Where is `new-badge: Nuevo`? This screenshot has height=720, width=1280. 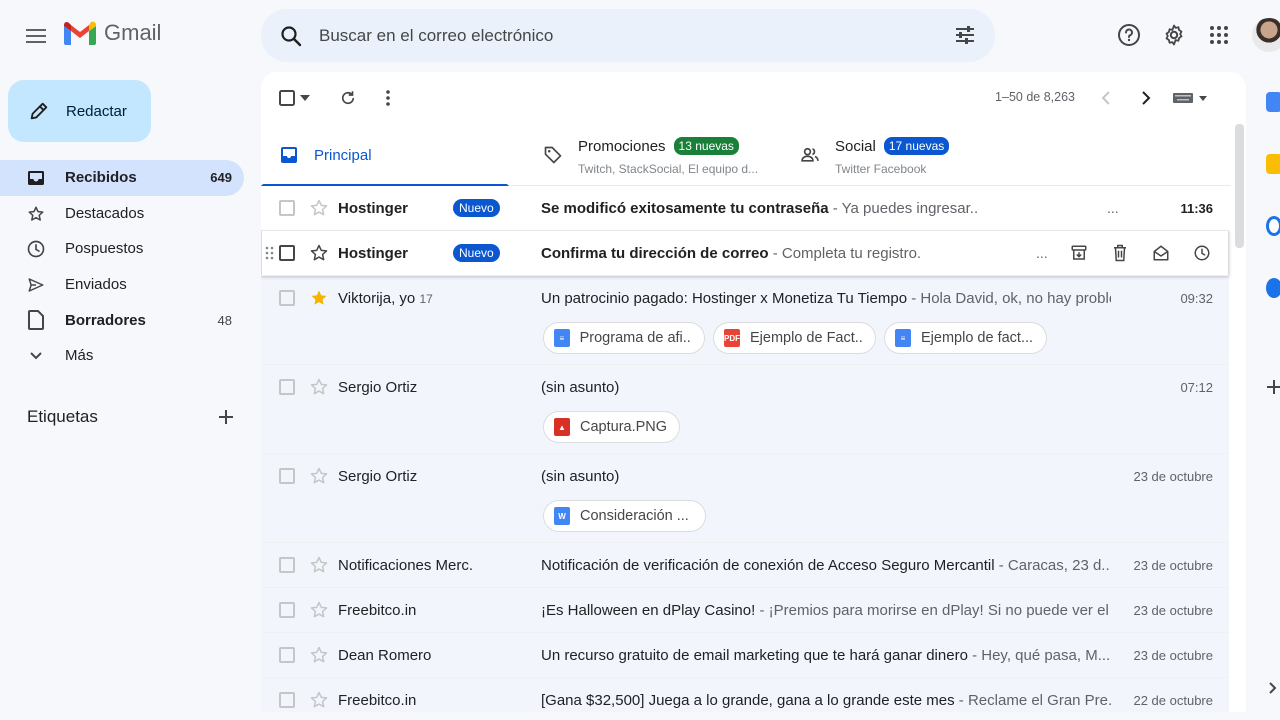 new-badge: Nuevo is located at coordinates (476, 208).